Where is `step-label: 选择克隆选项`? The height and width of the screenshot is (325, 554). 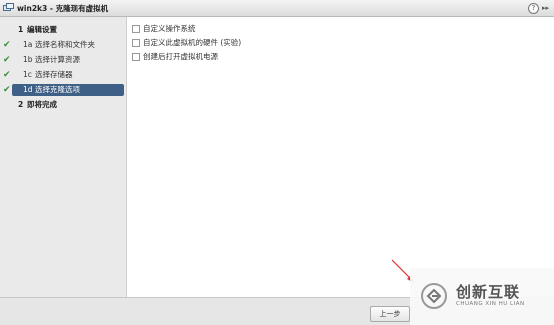
step-label: 选择克隆选项 is located at coordinates (57, 89).